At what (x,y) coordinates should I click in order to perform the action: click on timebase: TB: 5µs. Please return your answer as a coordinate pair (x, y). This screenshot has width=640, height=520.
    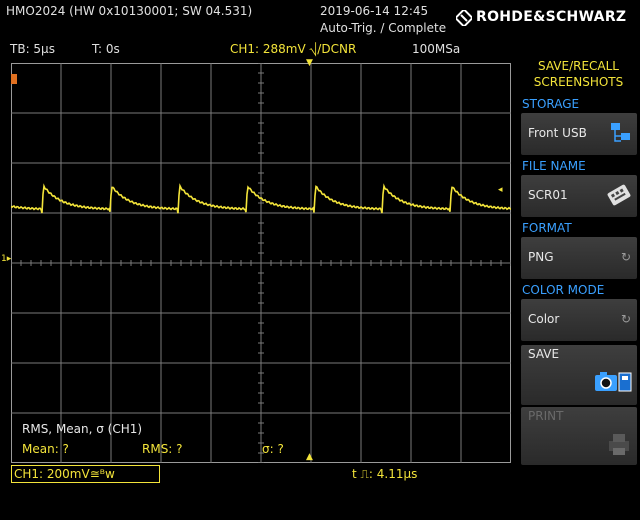
    Looking at the image, I should click on (32, 49).